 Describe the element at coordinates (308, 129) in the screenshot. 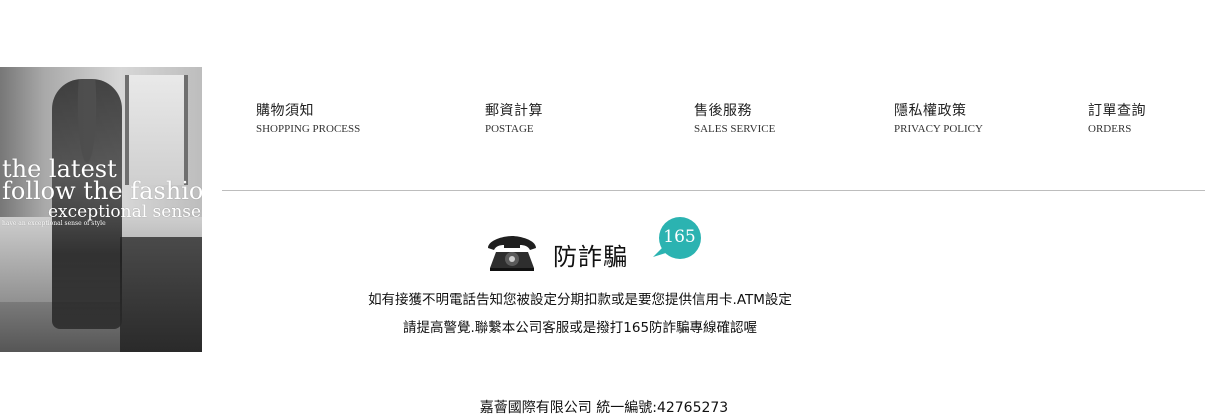

I see `nav-link-sublabel: SHOPPING PROCESS` at that location.